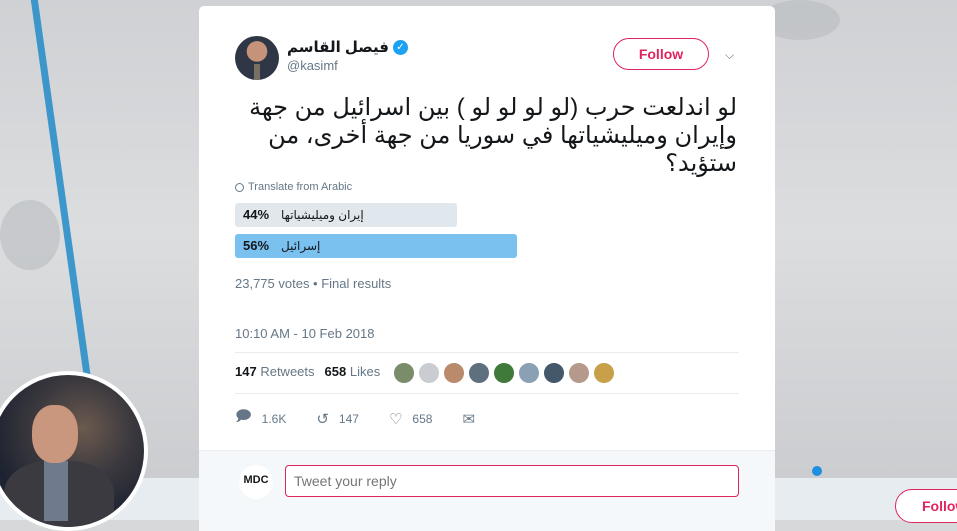  I want to click on poll-option-label: إسرائيل, so click(301, 246).